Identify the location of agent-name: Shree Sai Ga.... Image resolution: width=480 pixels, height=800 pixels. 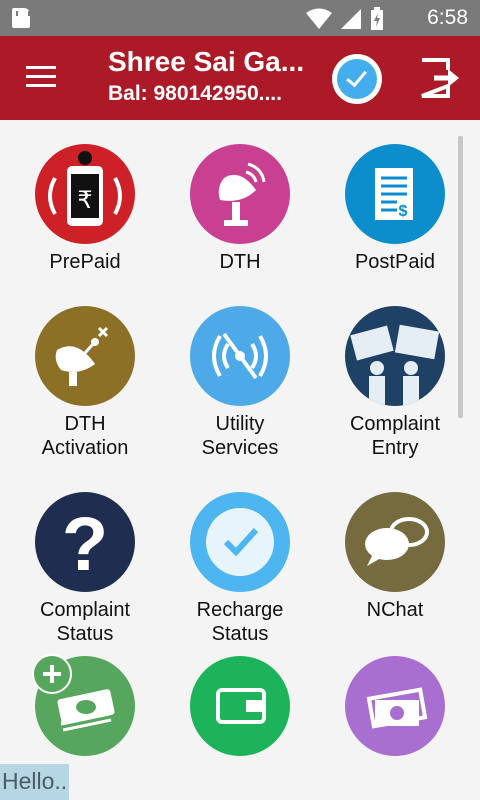
(206, 61).